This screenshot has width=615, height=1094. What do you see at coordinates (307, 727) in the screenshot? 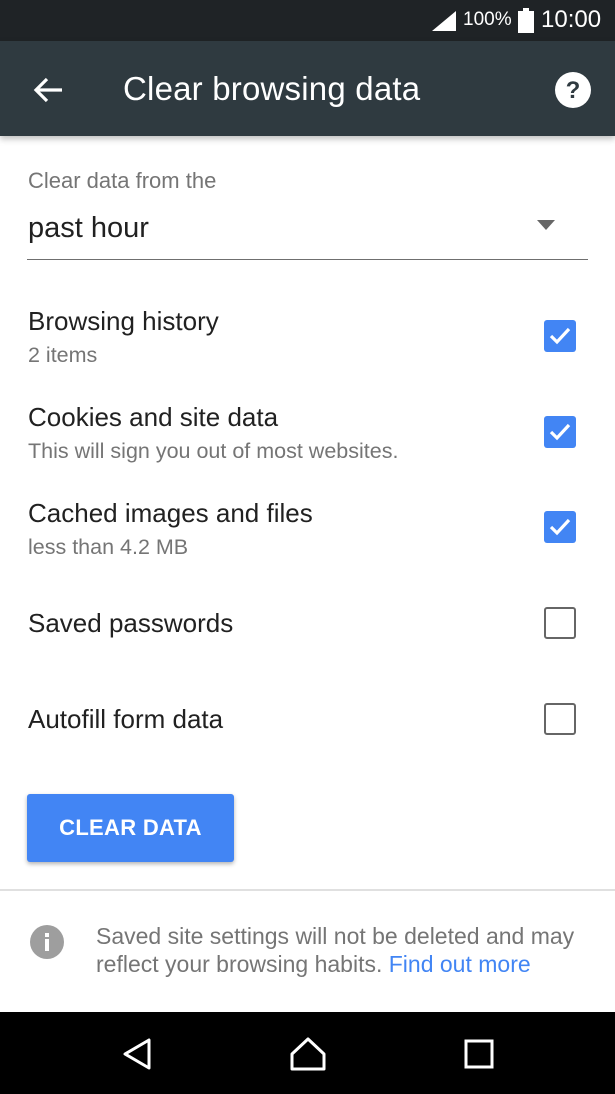
I see `option-autofill: Autofill form data` at bounding box center [307, 727].